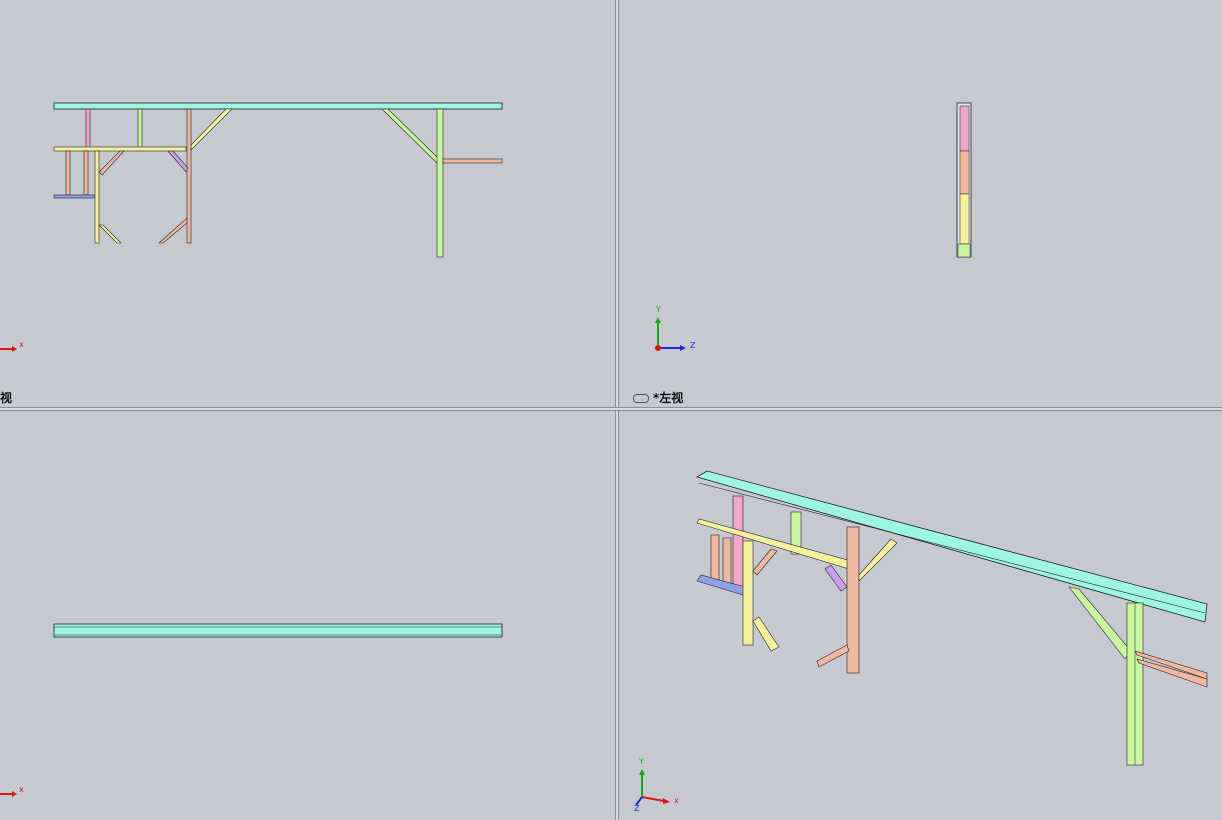  Describe the element at coordinates (278, 180) in the screenshot. I see `front-view-model` at that location.